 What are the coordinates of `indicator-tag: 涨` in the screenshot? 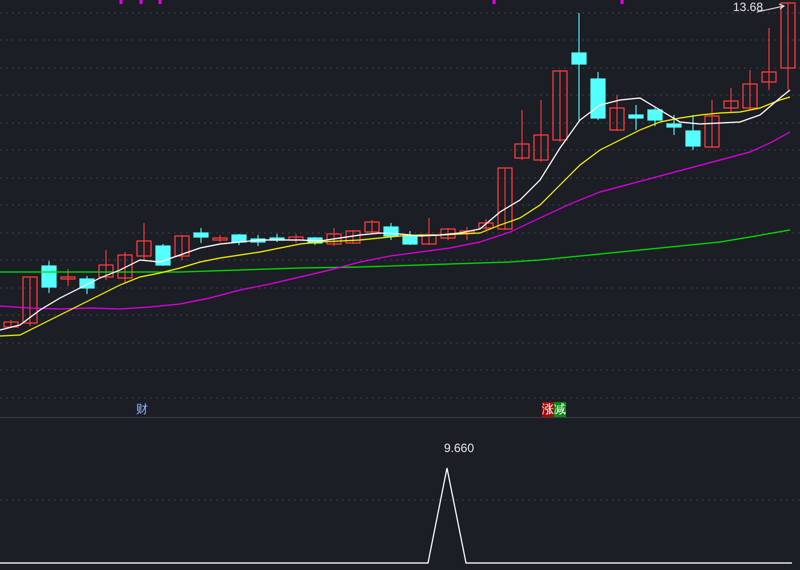 It's located at (548, 409).